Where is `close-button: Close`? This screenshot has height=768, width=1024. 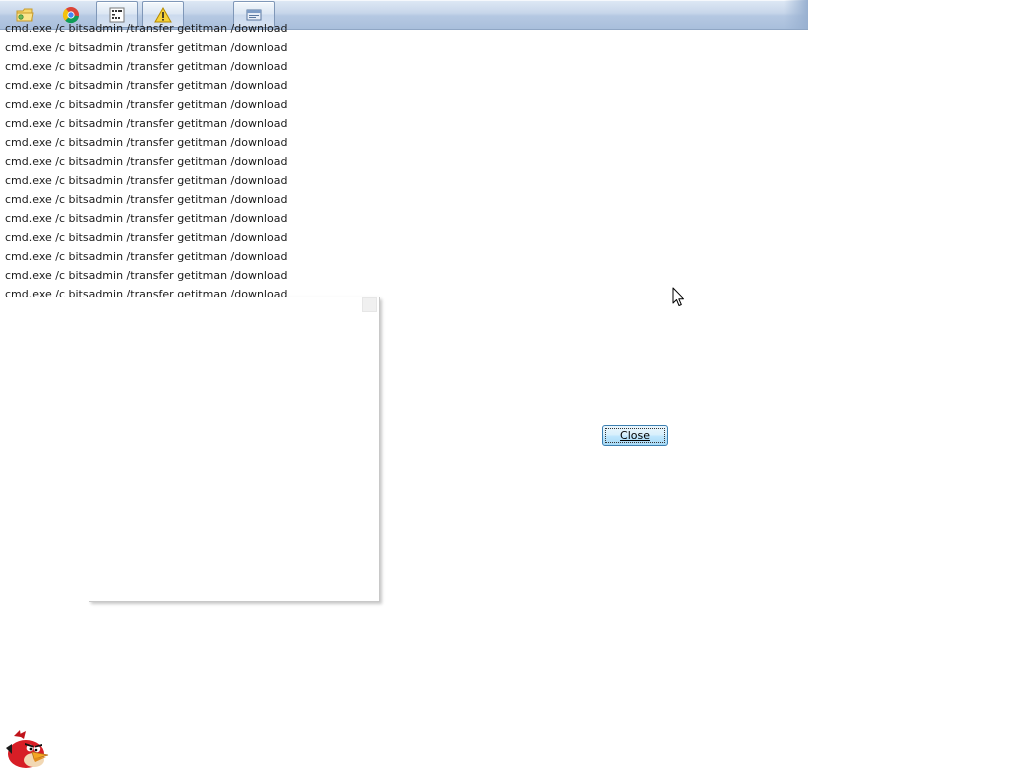
close-button: Close is located at coordinates (635, 435).